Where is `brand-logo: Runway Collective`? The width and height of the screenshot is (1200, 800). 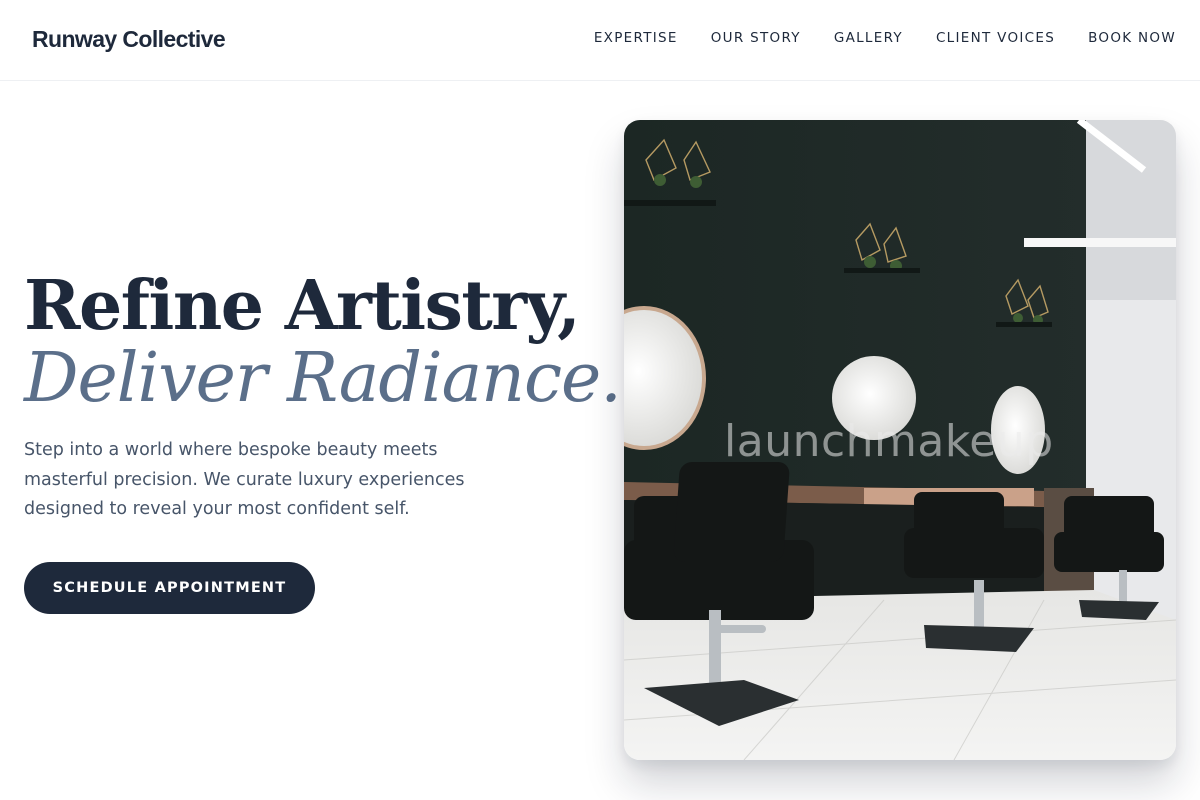 brand-logo: Runway Collective is located at coordinates (129, 39).